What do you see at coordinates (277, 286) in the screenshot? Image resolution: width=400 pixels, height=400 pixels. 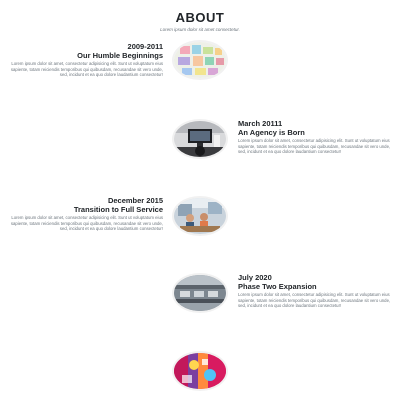 I see `timeline-heading: Phase Two Expansion` at bounding box center [277, 286].